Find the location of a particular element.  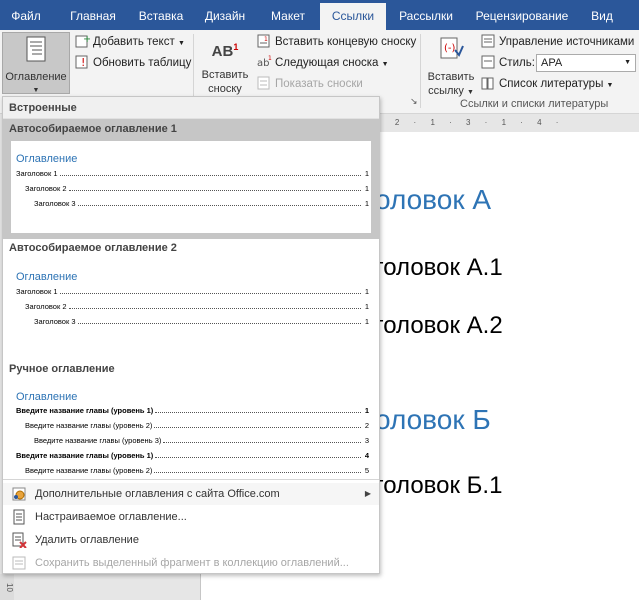

style-select-value: APA is located at coordinates (552, 63).